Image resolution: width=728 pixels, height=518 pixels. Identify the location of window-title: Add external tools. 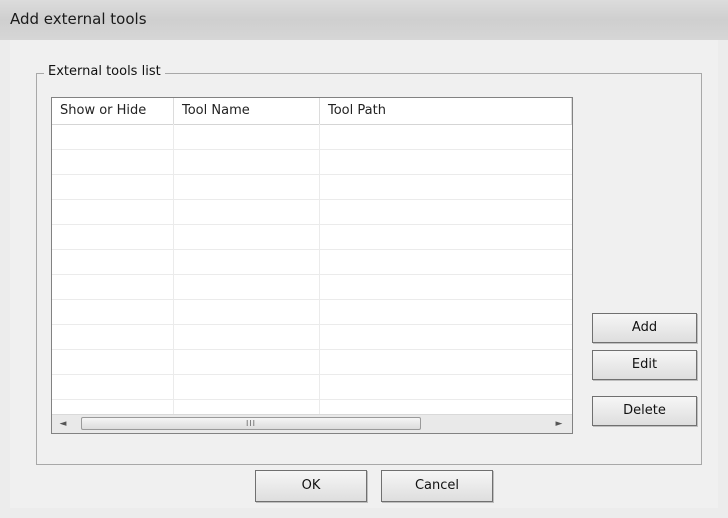
(78, 19).